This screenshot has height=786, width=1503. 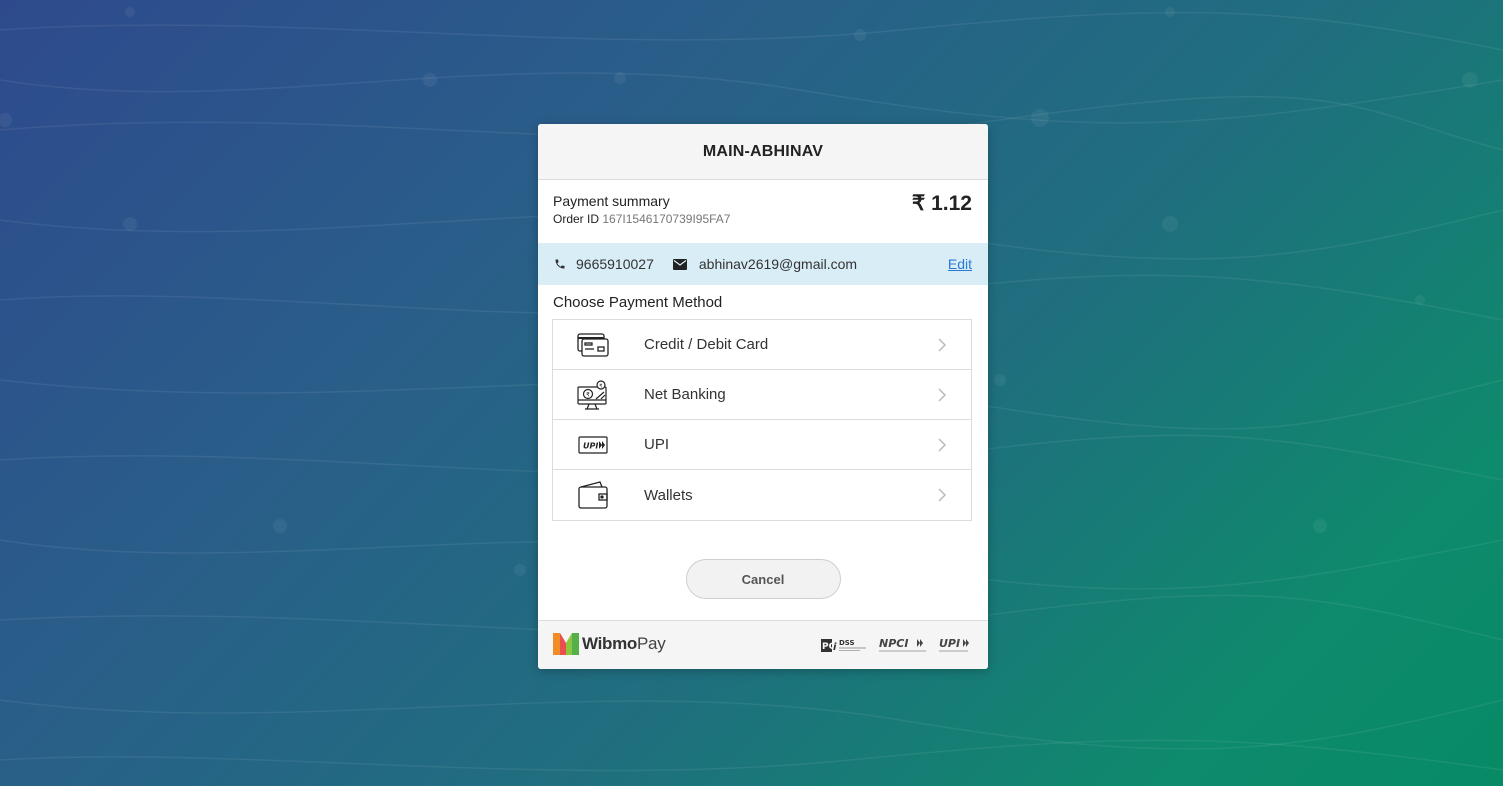 I want to click on method-upi: UPI UPI, so click(x=762, y=445).